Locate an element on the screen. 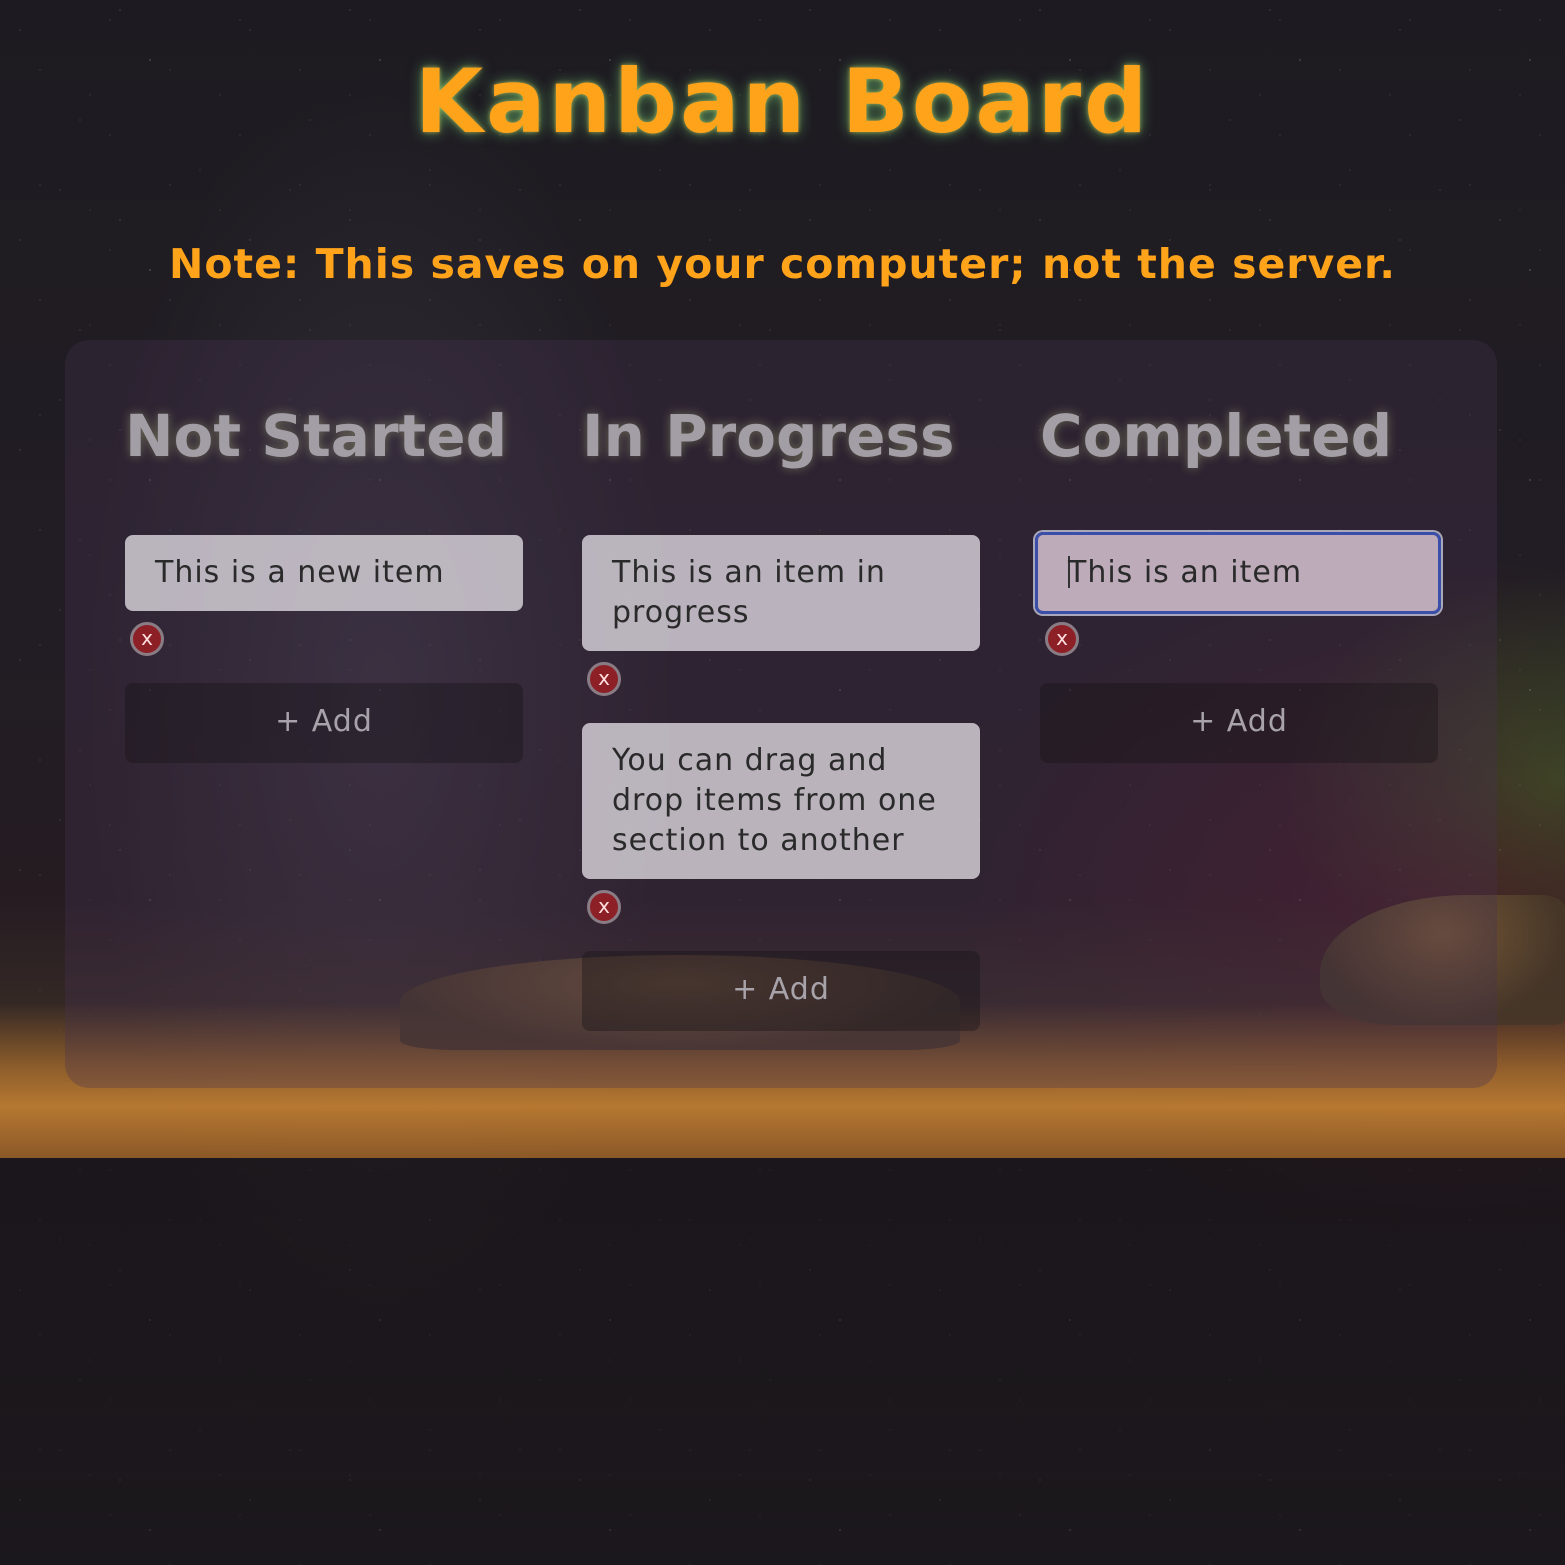  item-text-input: This is an item is located at coordinates (1238, 573).